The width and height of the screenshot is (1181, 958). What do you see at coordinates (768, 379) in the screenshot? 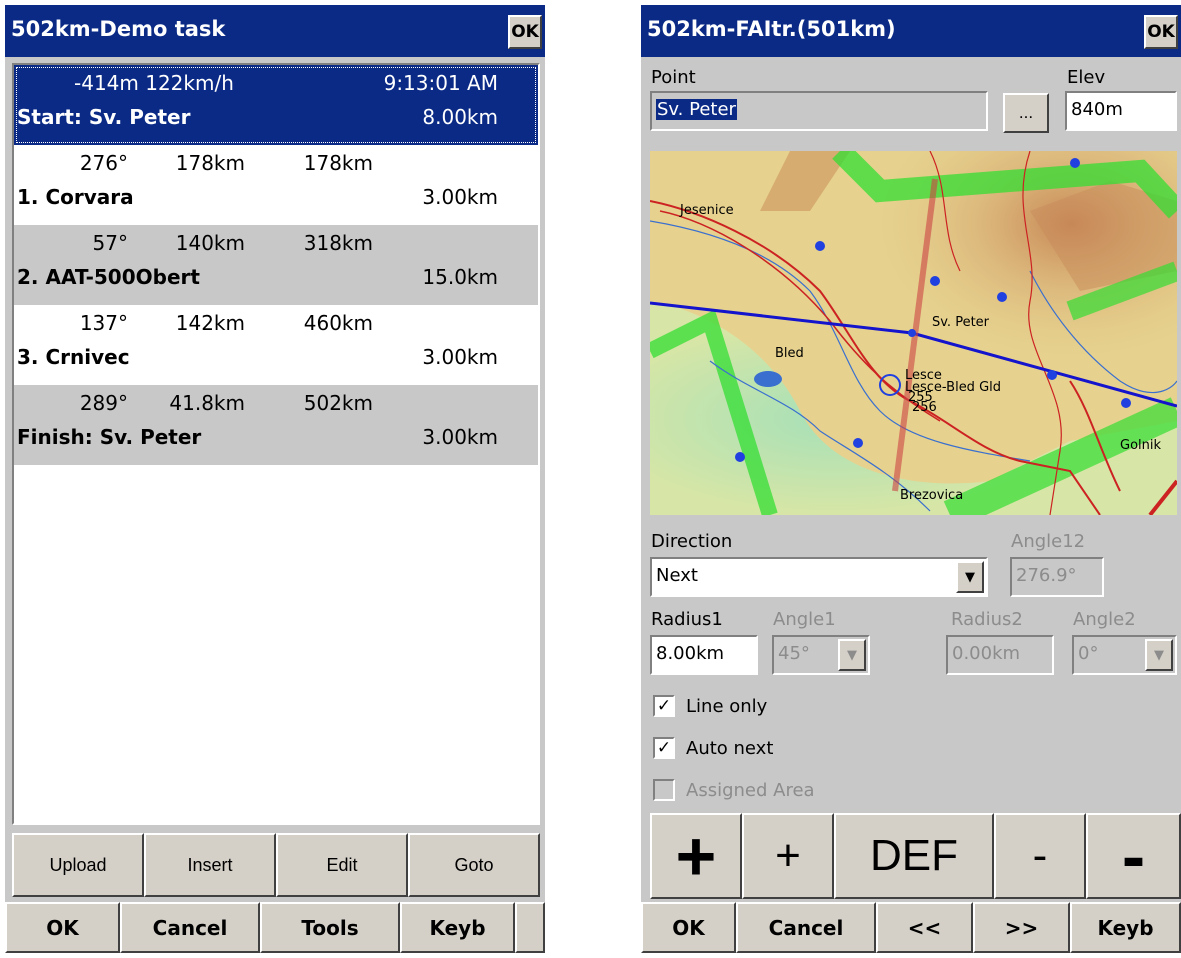
I see `lake-bled` at bounding box center [768, 379].